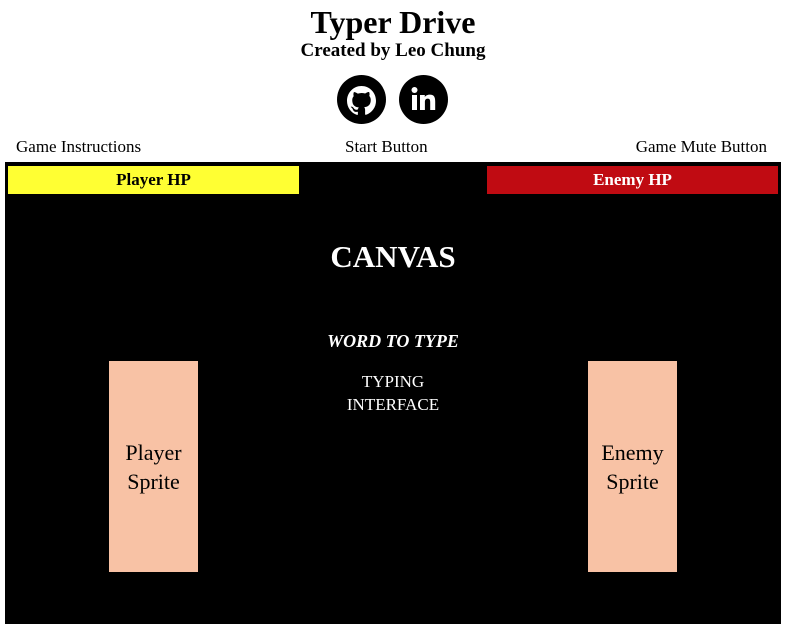 This screenshot has width=786, height=627. Describe the element at coordinates (393, 22) in the screenshot. I see `page-title: Typer Drive` at that location.